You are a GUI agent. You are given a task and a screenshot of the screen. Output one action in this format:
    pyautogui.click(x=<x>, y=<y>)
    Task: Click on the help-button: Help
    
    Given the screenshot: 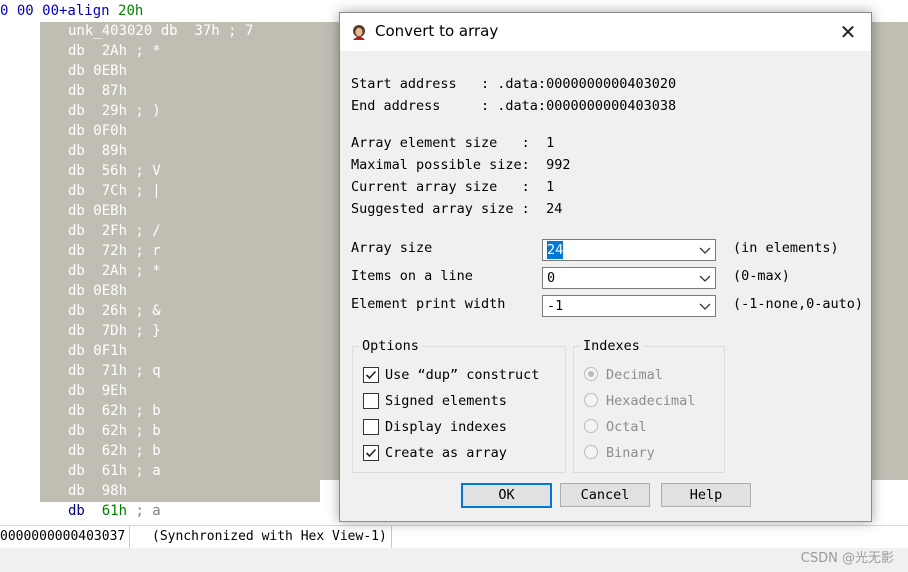 What is the action you would take?
    pyautogui.click(x=706, y=495)
    